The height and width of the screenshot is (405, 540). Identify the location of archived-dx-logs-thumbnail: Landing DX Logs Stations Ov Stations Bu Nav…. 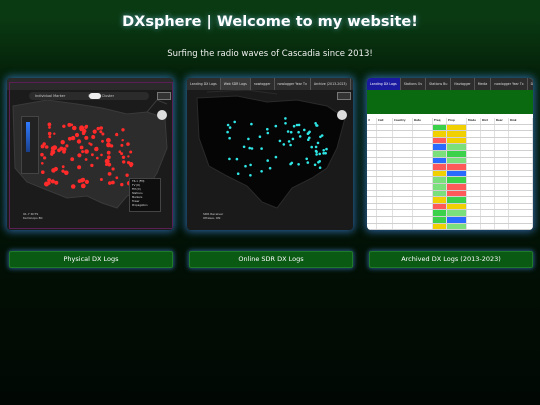
(450, 154).